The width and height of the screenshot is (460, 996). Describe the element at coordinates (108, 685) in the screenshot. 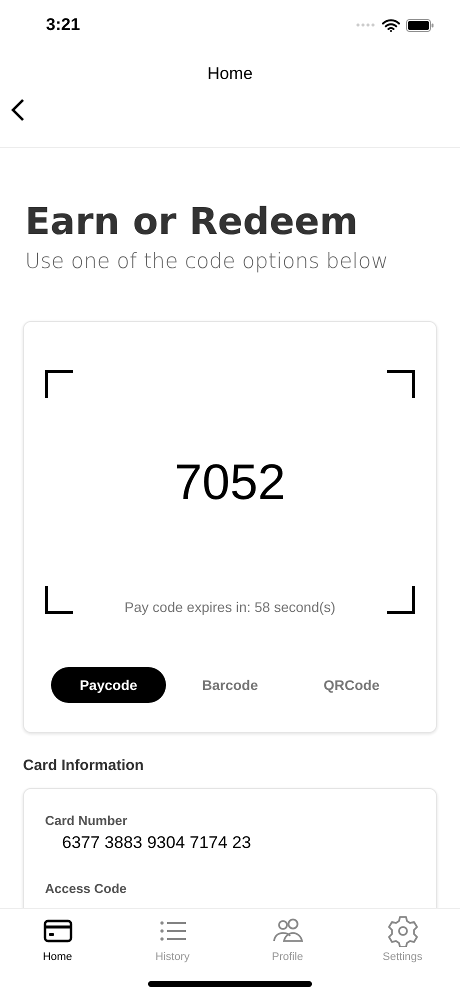

I see `code-option-tab: Paycode` at that location.